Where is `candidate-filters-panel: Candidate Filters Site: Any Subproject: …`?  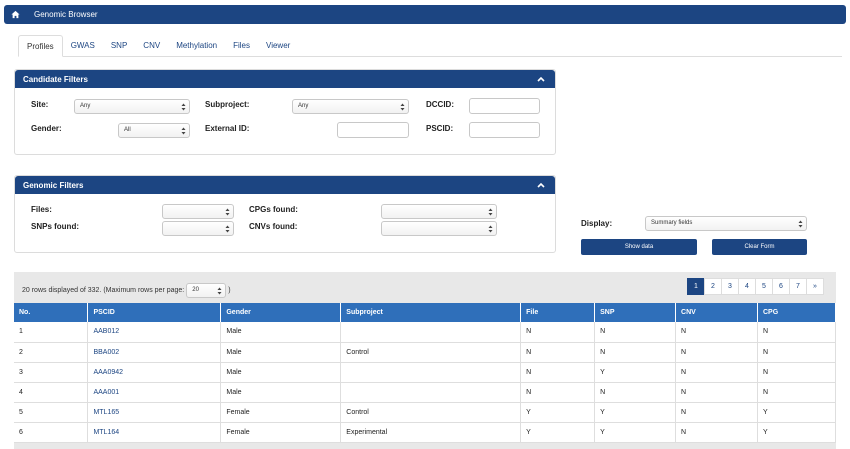
candidate-filters-panel: Candidate Filters Site: Any Subproject: … is located at coordinates (285, 112).